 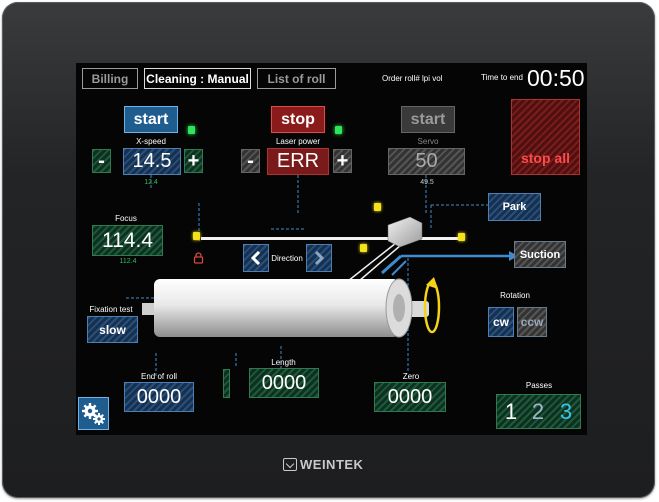 I want to click on head-top-led, so click(x=377, y=207).